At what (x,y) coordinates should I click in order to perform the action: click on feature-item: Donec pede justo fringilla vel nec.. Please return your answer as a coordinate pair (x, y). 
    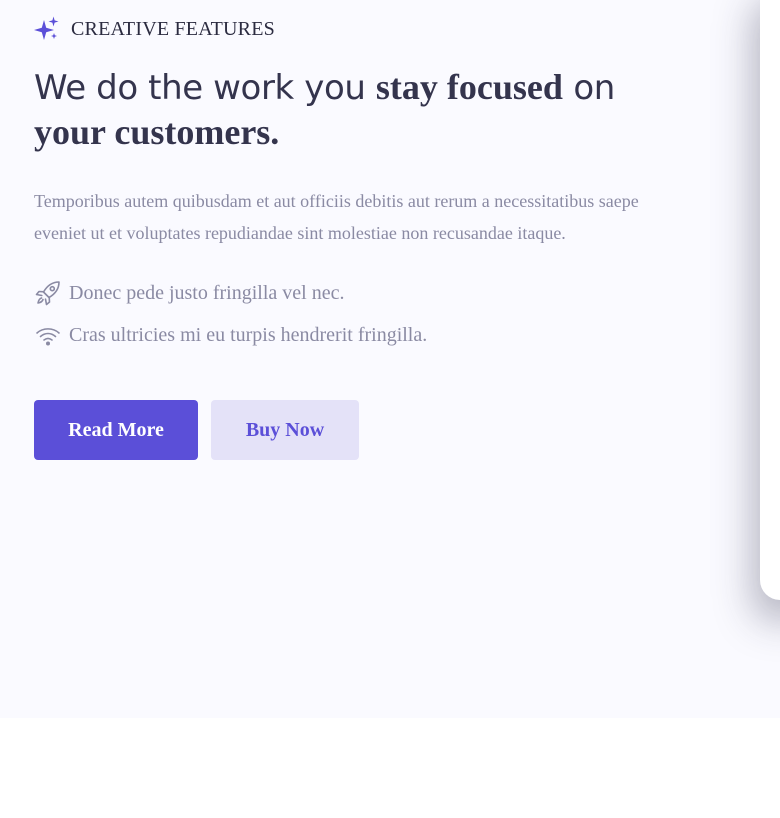
    Looking at the image, I should click on (230, 293).